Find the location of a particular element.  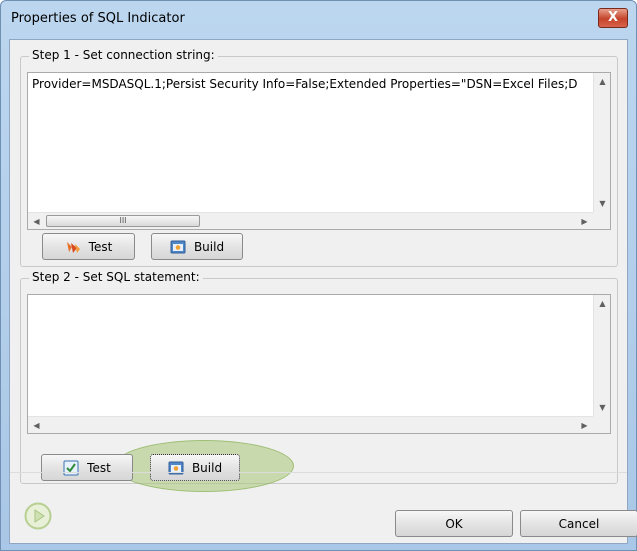

step1-test-label: Test is located at coordinates (100, 246).